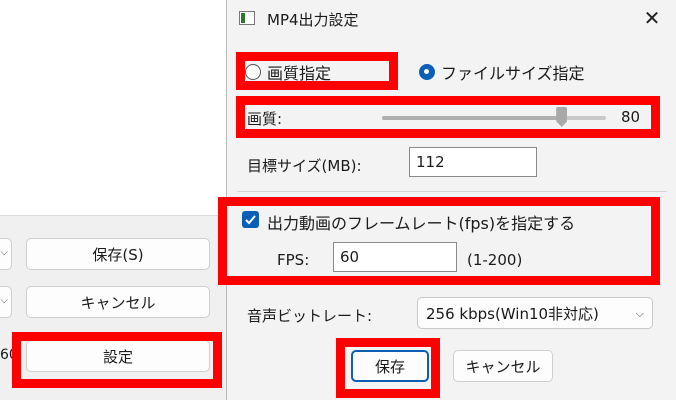  What do you see at coordinates (310, 316) in the screenshot?
I see `audio-bitrate-label: 音声ビットレート:` at bounding box center [310, 316].